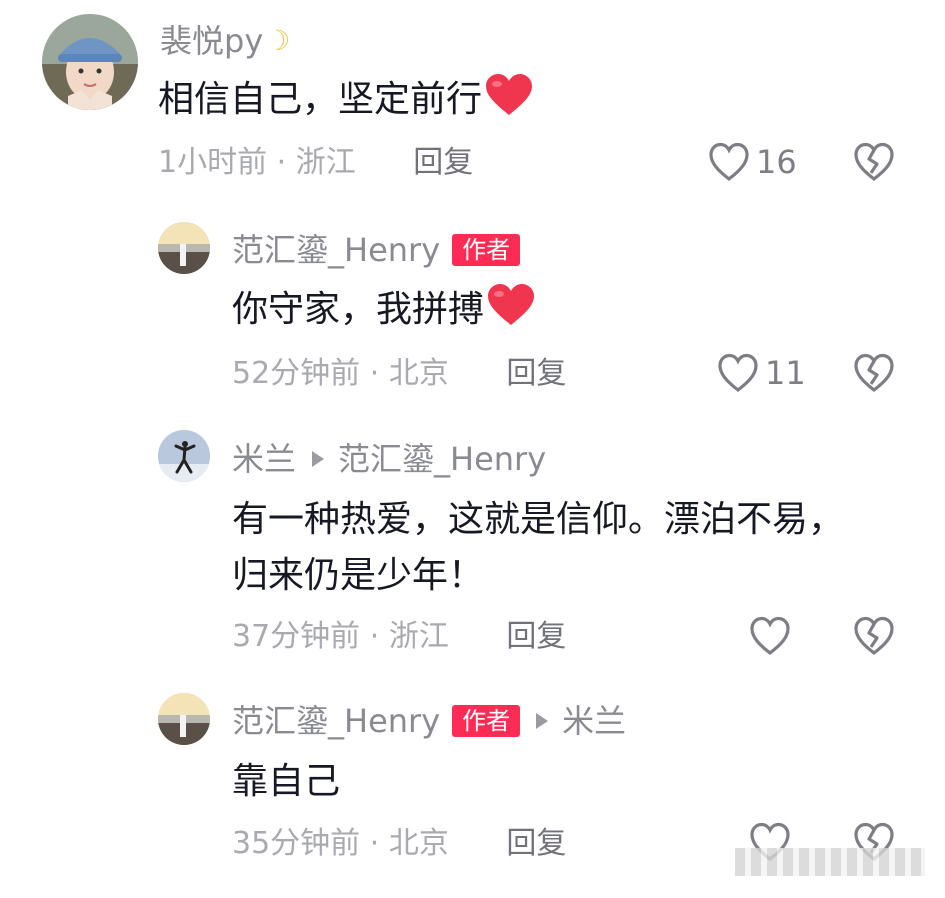 The width and height of the screenshot is (945, 898). I want to click on username: 米兰, so click(264, 459).